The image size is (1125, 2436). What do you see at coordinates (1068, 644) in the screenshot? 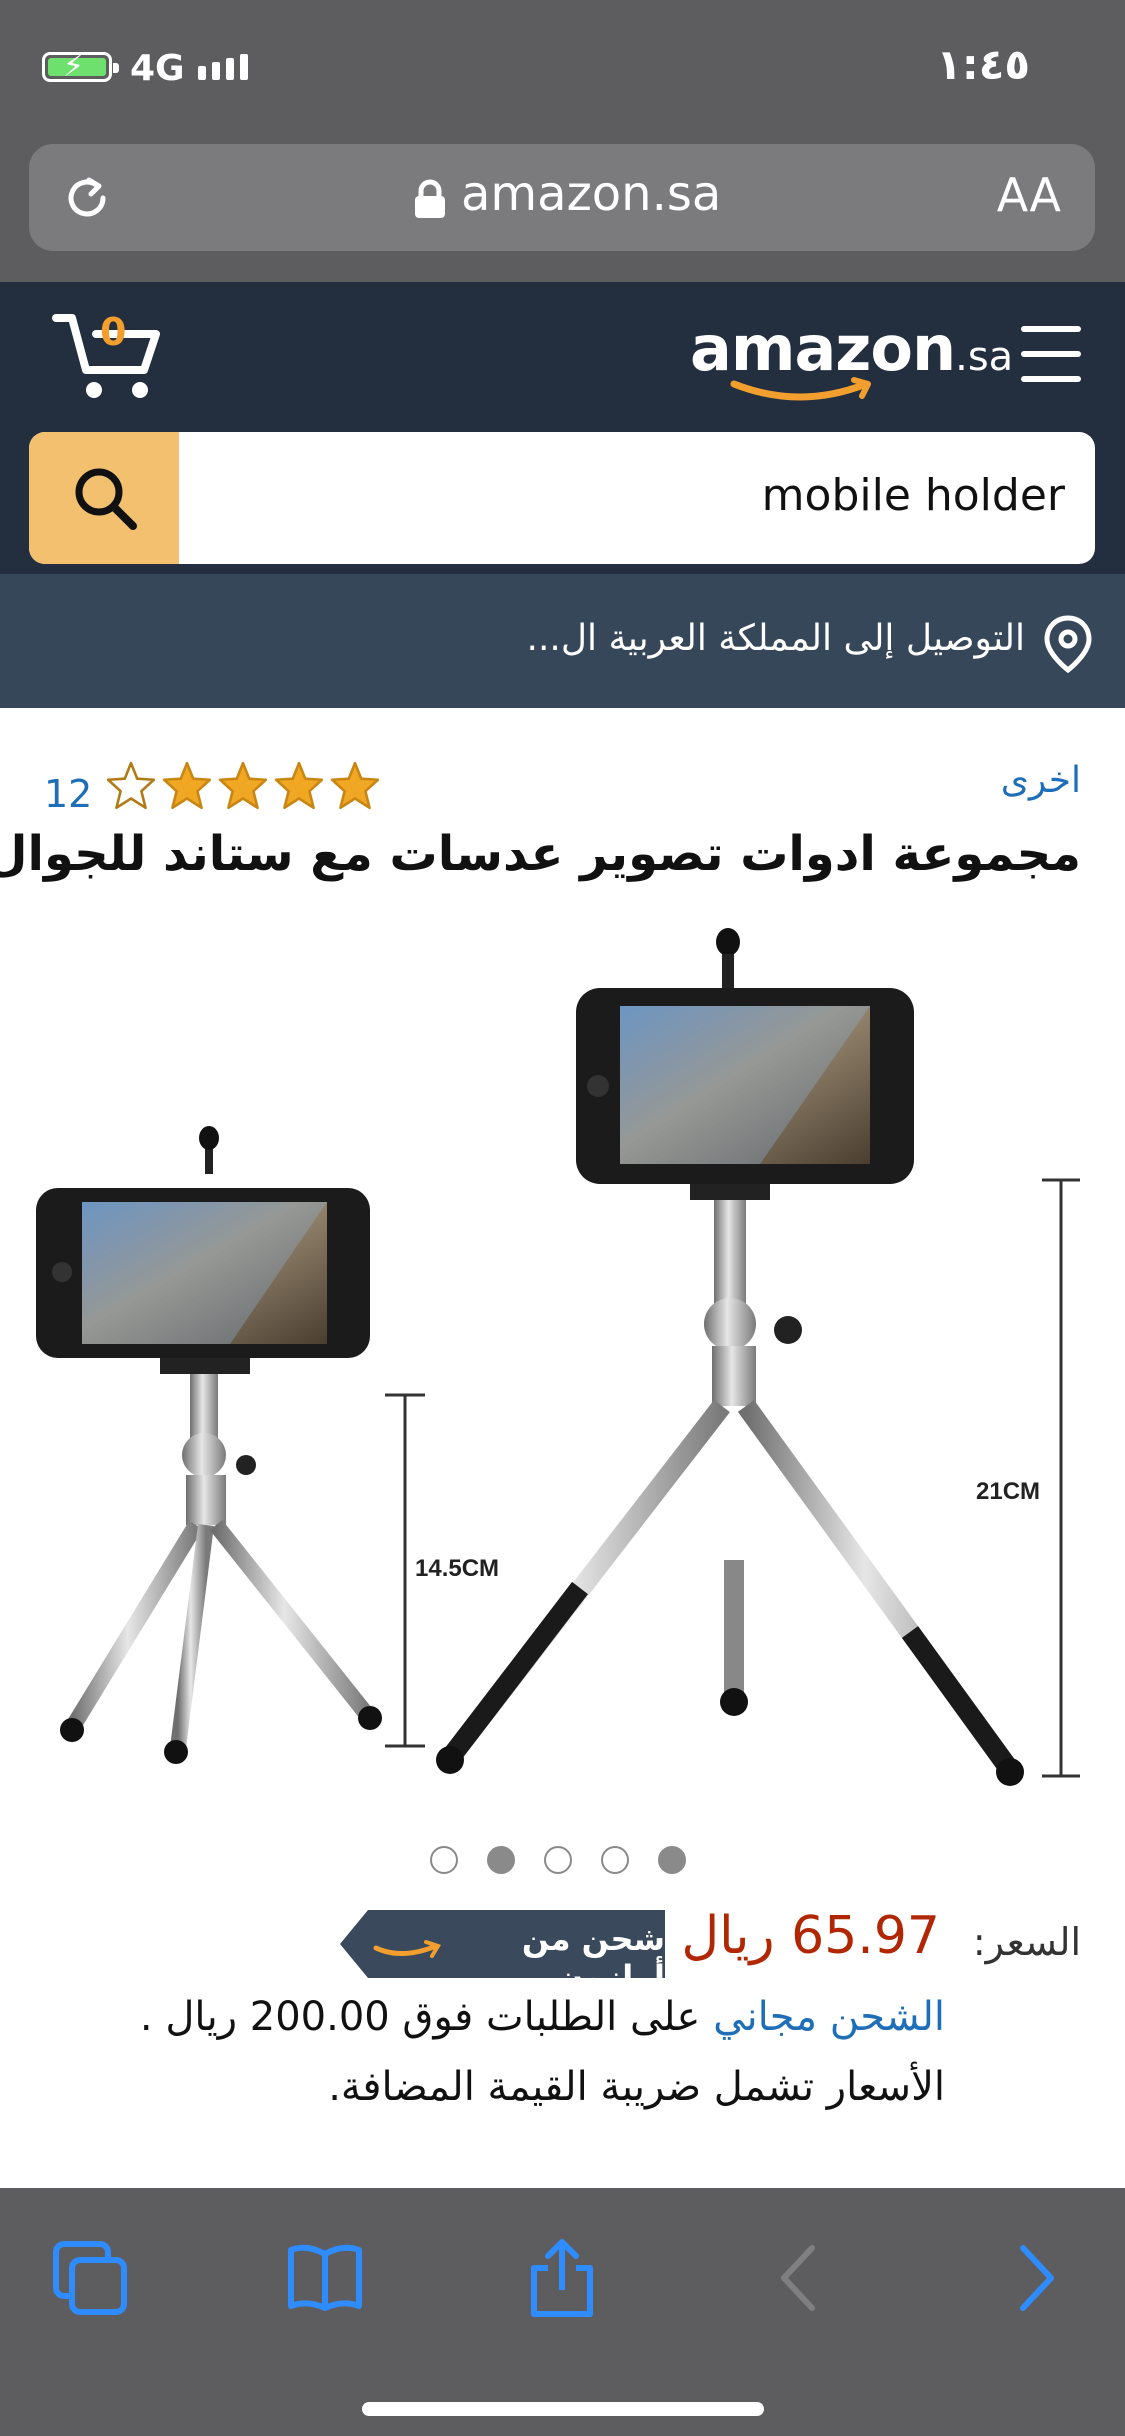
I see `location-pin-icon` at bounding box center [1068, 644].